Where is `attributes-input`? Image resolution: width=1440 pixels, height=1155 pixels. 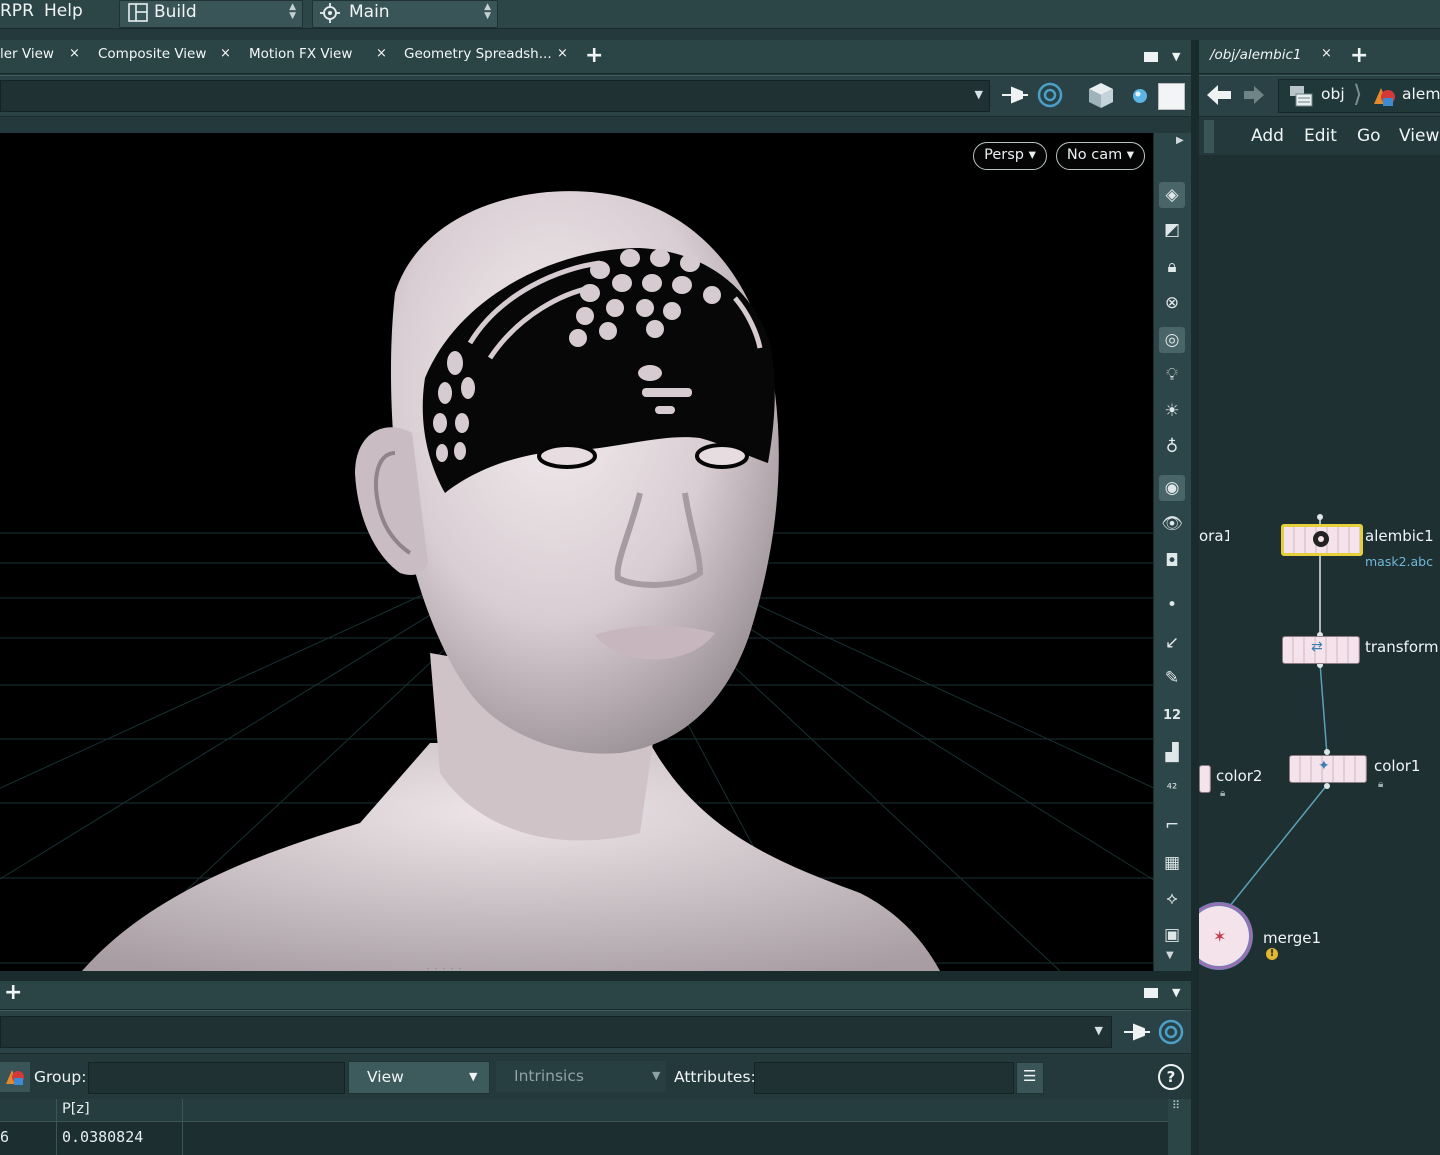 attributes-input is located at coordinates (884, 1078).